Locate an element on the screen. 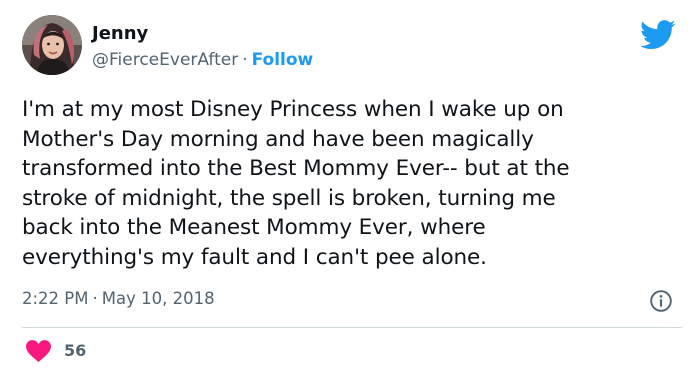 The height and width of the screenshot is (380, 700). twitter-bird-svg is located at coordinates (658, 35).